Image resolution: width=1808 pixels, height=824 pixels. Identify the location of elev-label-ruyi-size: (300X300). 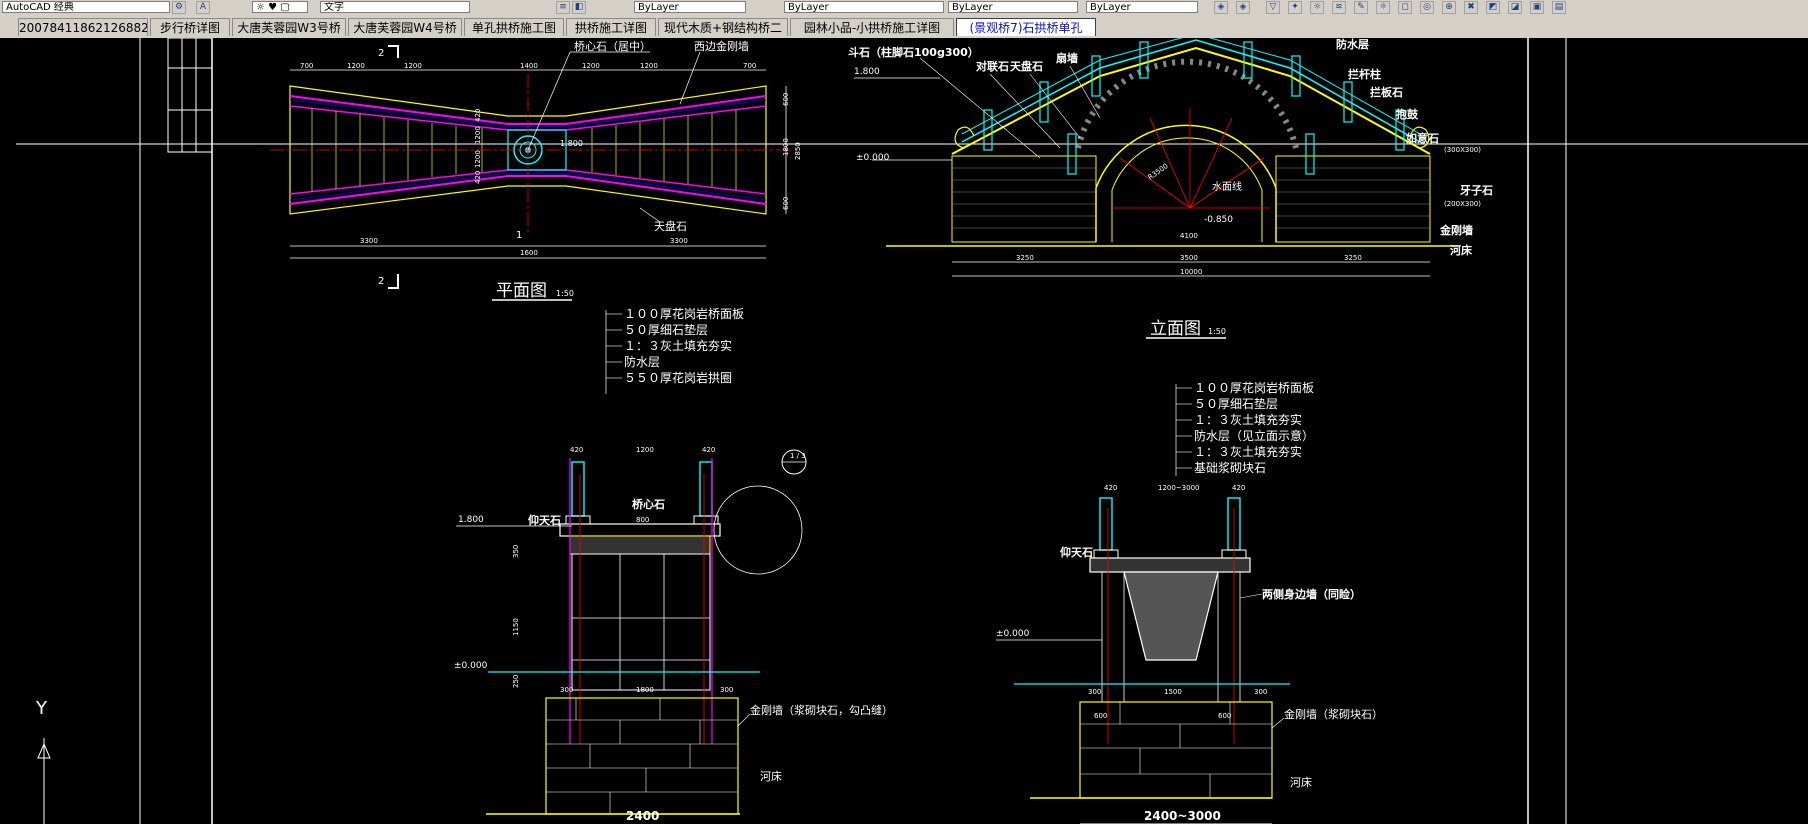
(1462, 150).